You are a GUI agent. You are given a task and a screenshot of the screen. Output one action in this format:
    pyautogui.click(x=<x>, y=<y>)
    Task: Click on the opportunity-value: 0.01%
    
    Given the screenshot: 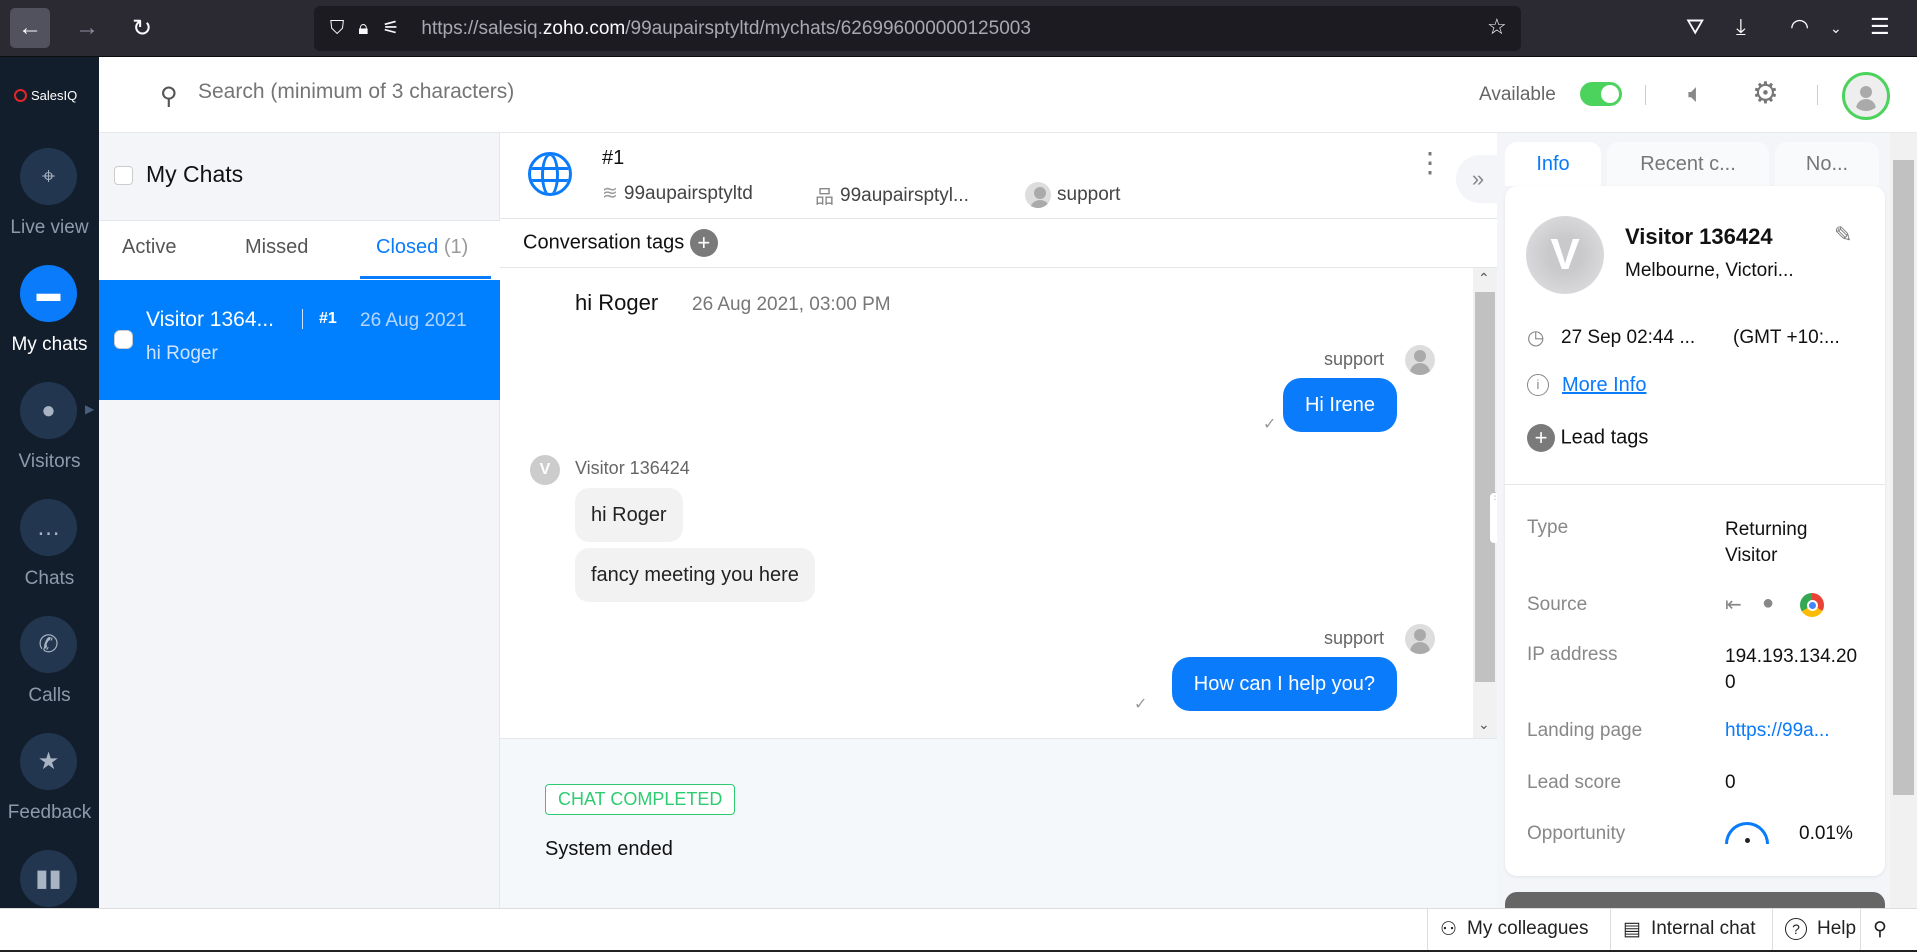 What is the action you would take?
    pyautogui.click(x=1826, y=833)
    